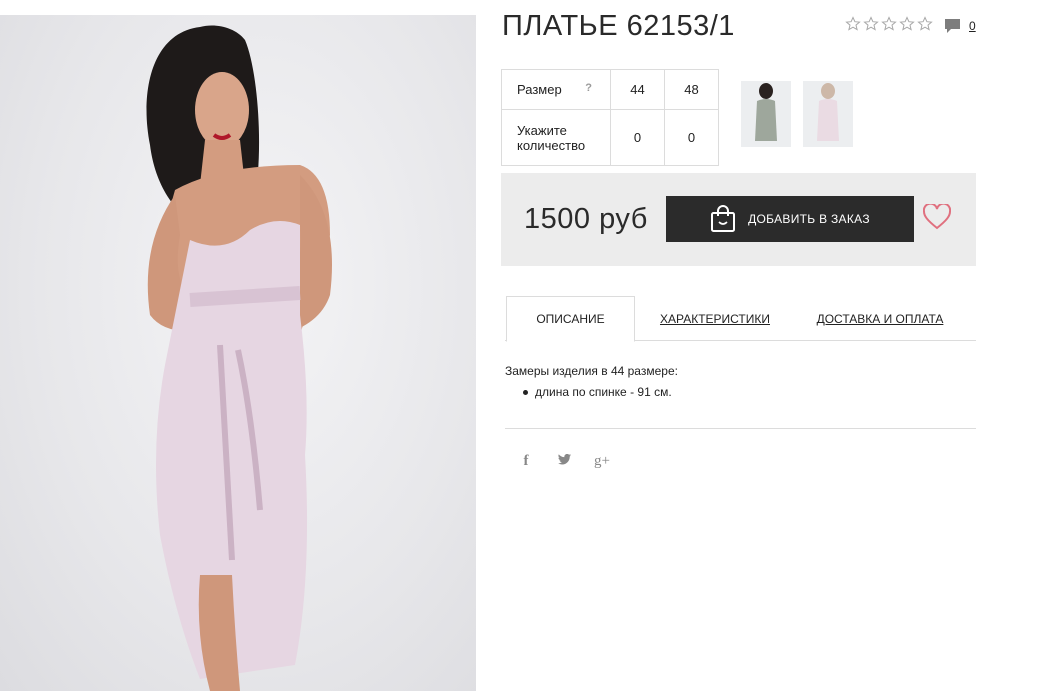 The width and height of the screenshot is (1043, 694). I want to click on quantity-input-48: 0, so click(691, 137).